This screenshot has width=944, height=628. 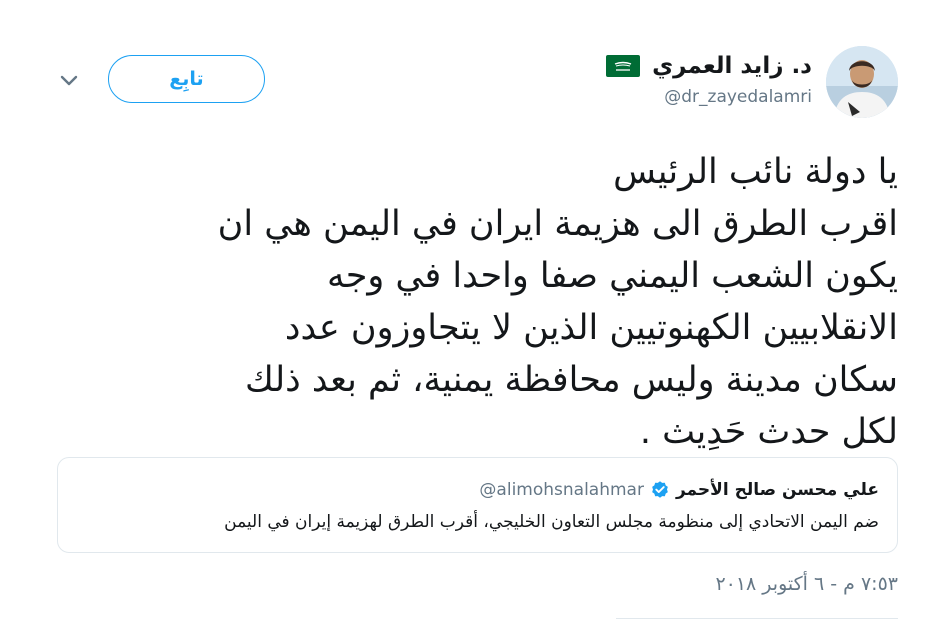 I want to click on avatar, so click(x=862, y=82).